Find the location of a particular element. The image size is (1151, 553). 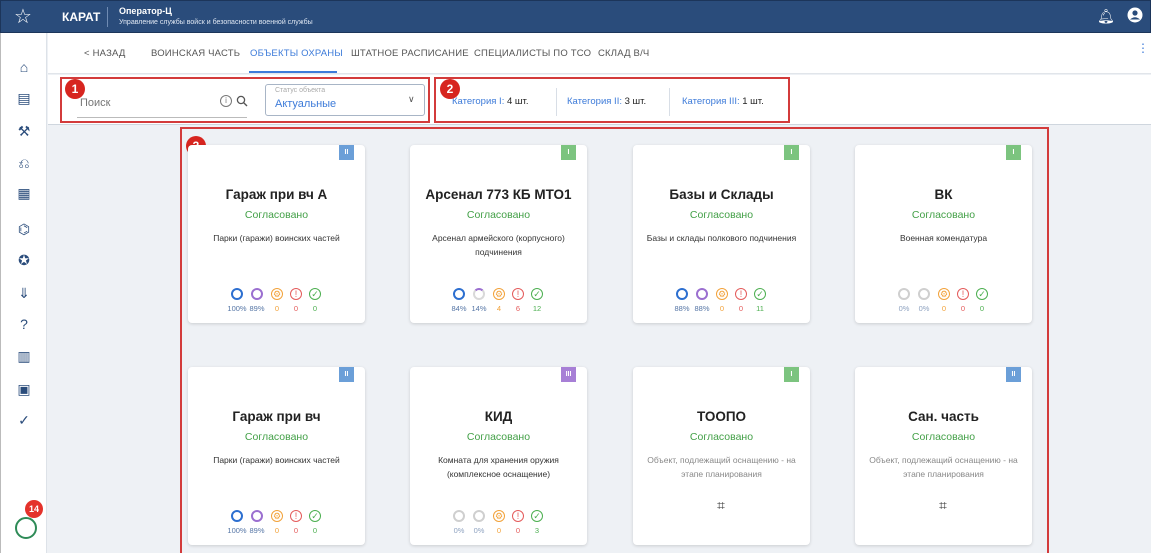

document-icon: ▤ is located at coordinates (24, 98).